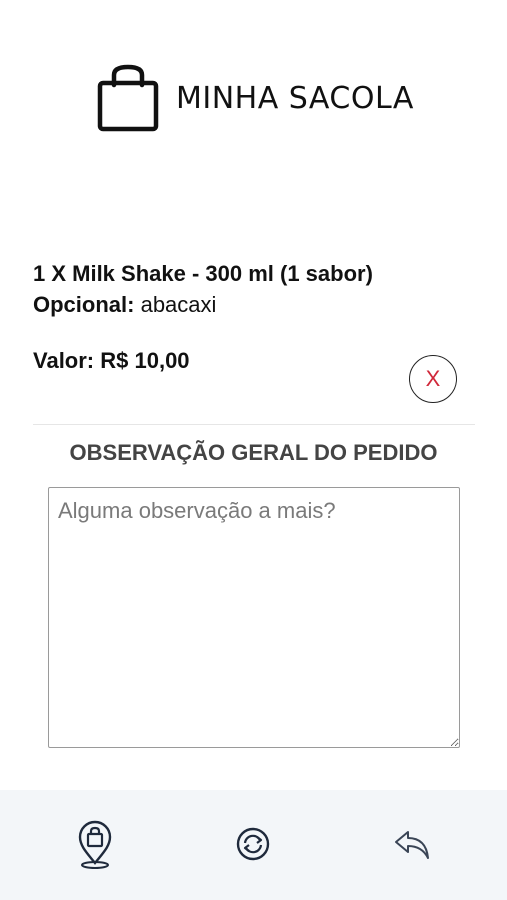  Describe the element at coordinates (111, 360) in the screenshot. I see `cart-item-price: Valor: R$ 10,00` at that location.